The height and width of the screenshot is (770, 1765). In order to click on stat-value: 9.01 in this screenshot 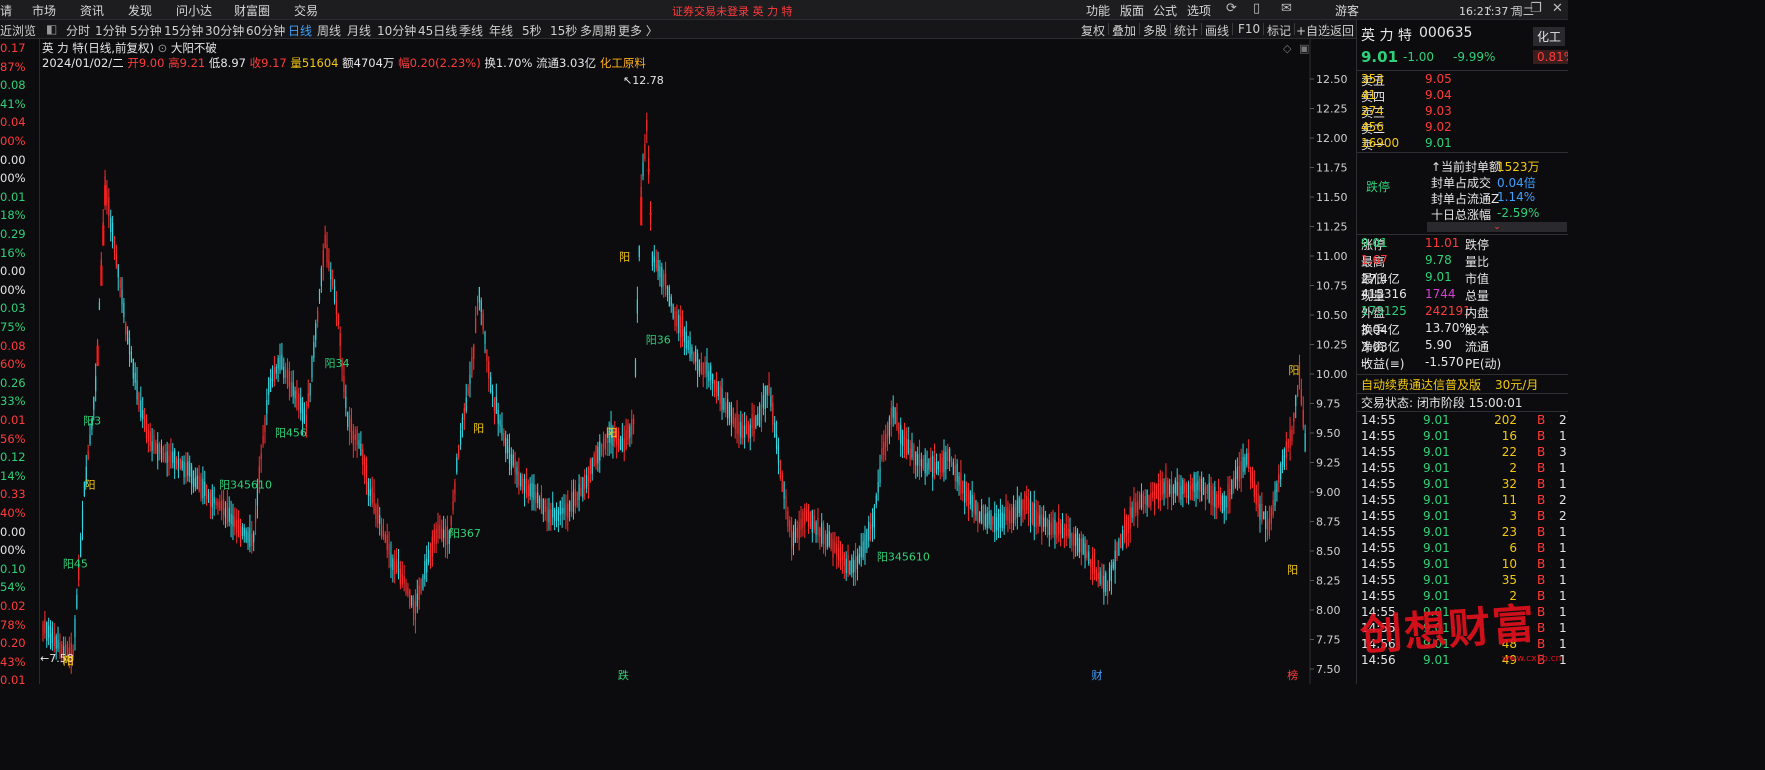, I will do `click(1374, 243)`.